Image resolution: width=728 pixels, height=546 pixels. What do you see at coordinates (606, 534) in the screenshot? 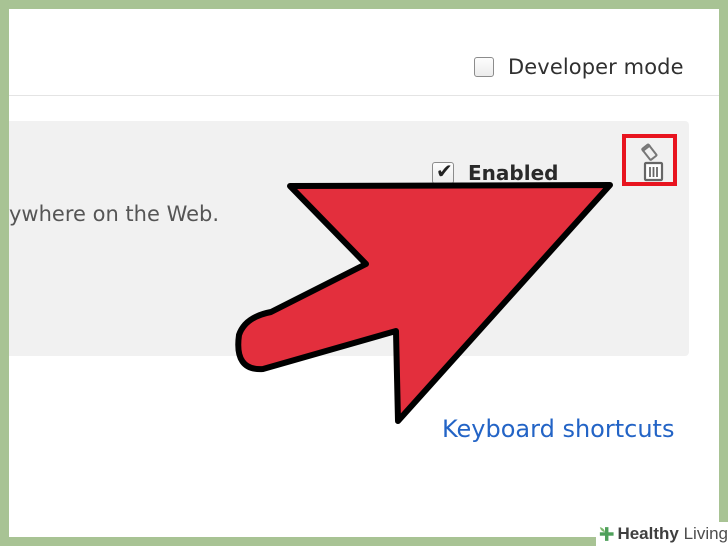
I see `leaf-cross-icon` at bounding box center [606, 534].